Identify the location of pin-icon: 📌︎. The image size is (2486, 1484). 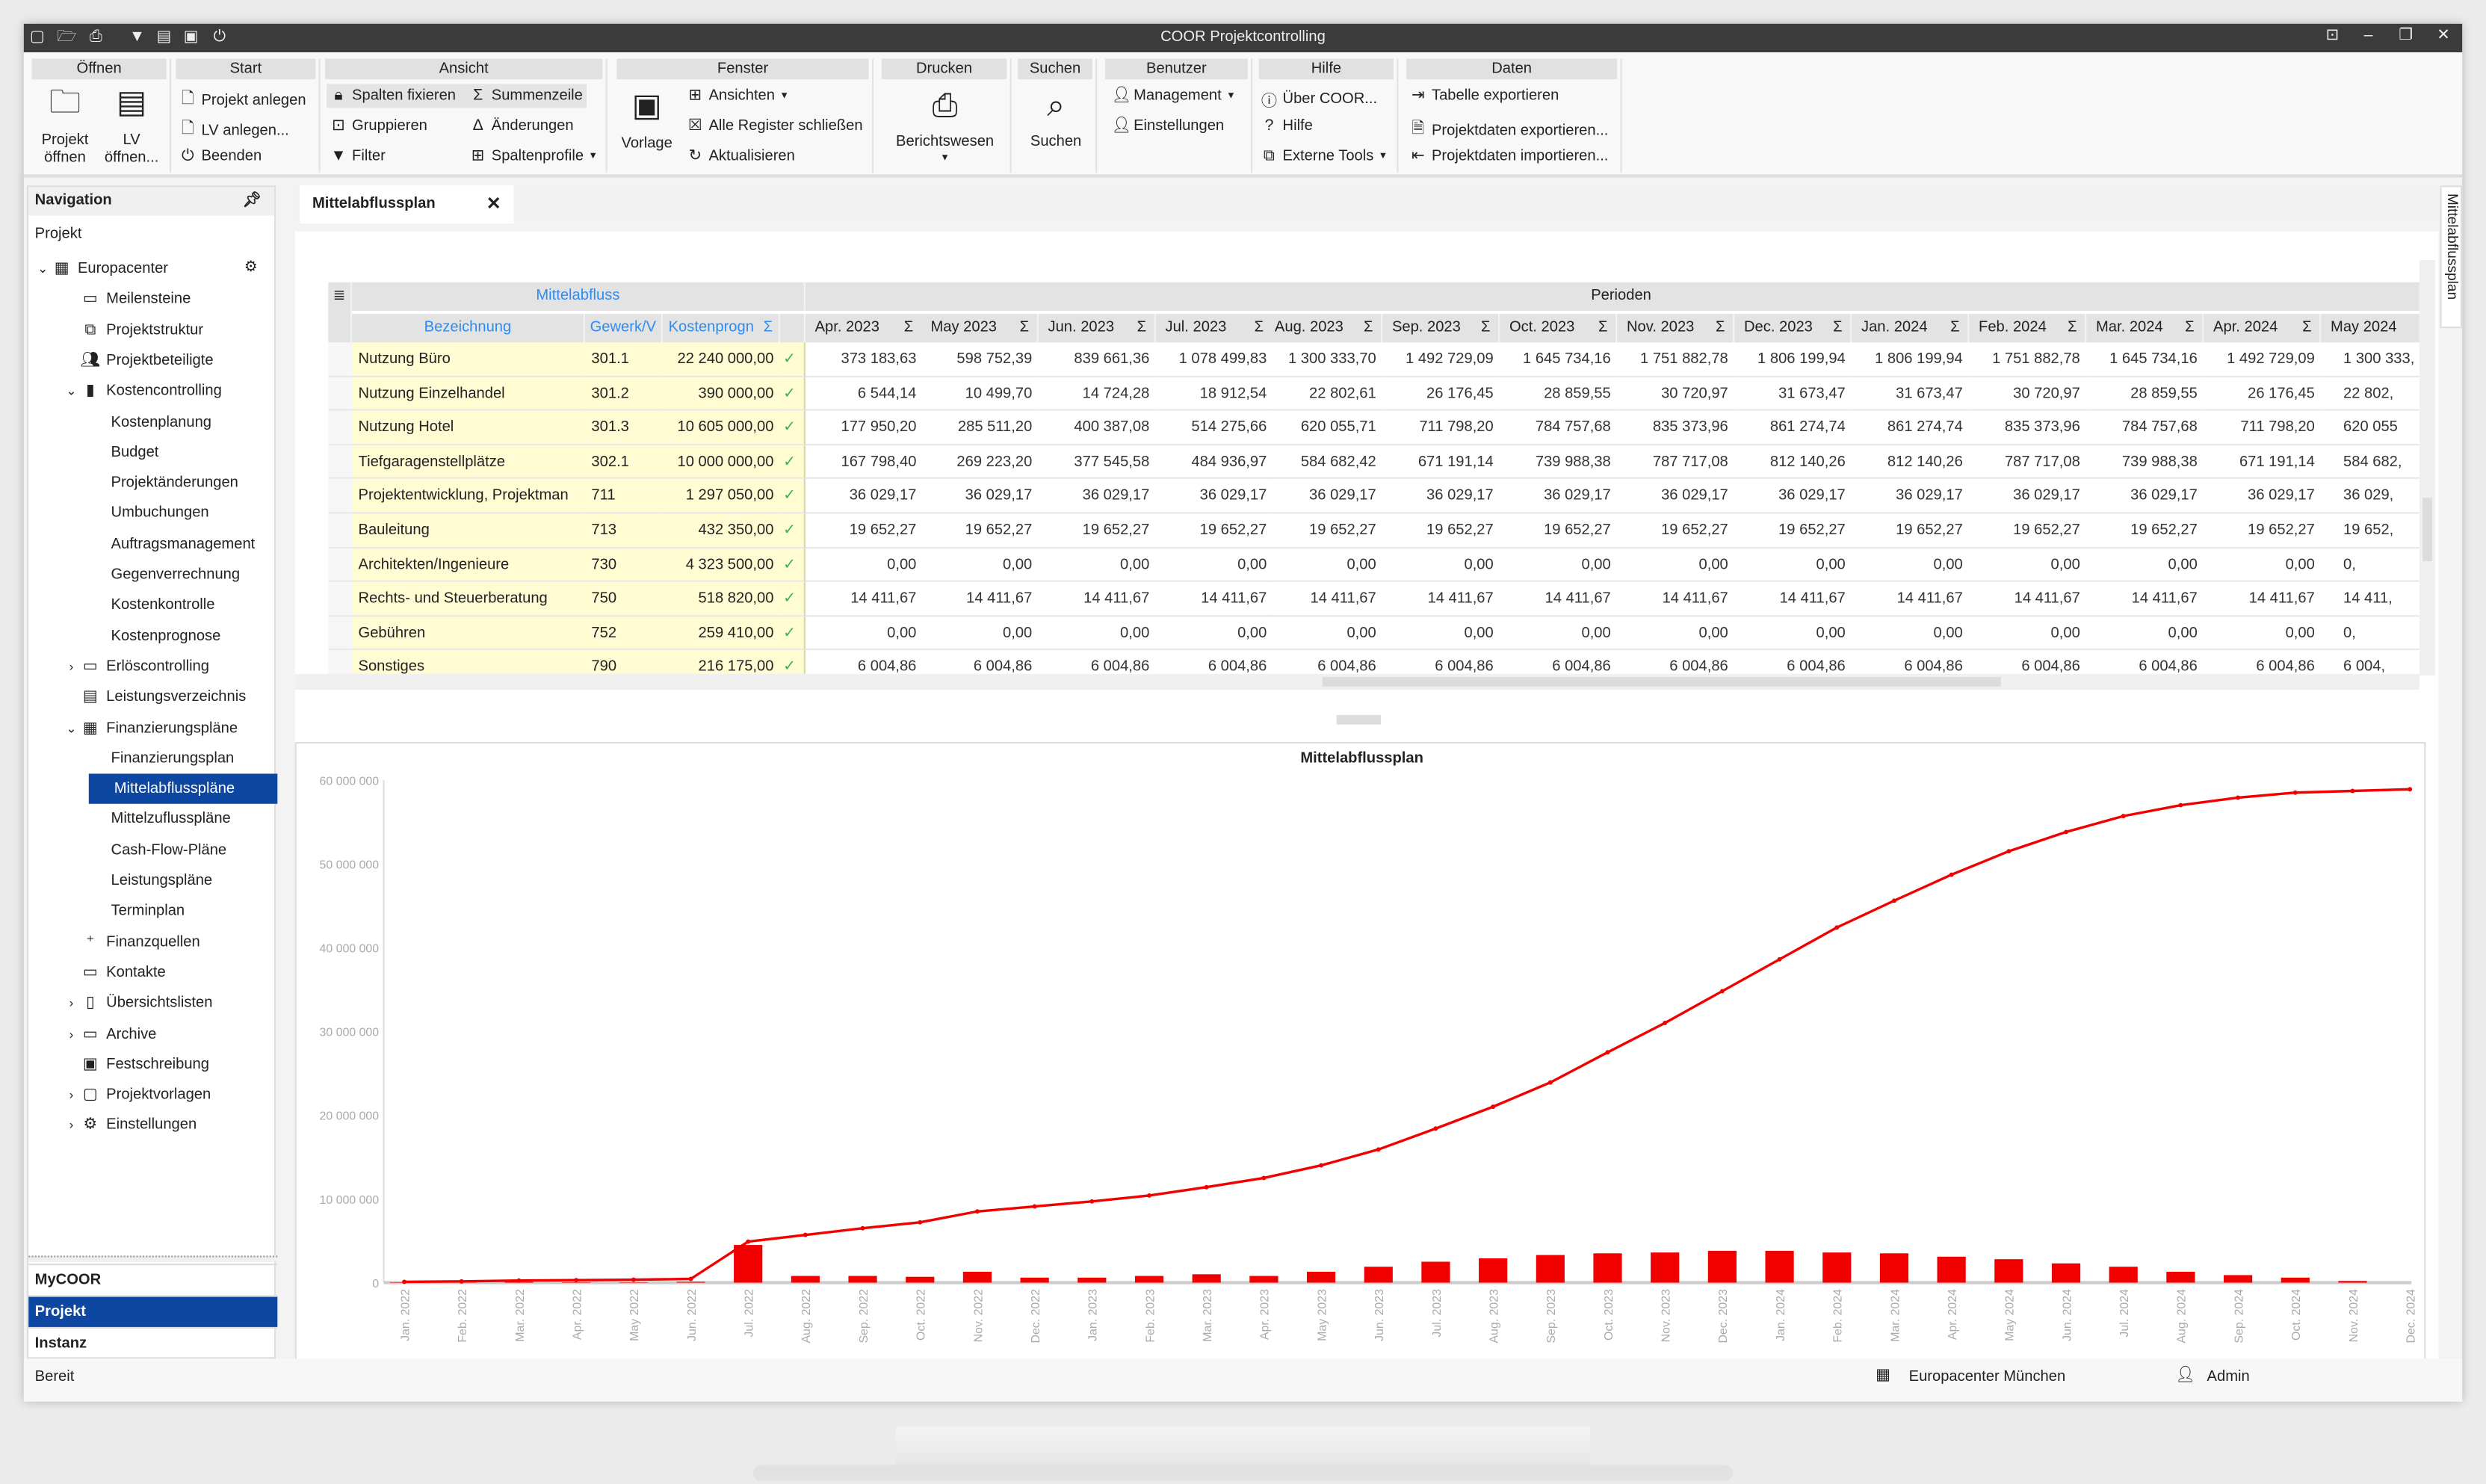
(252, 200).